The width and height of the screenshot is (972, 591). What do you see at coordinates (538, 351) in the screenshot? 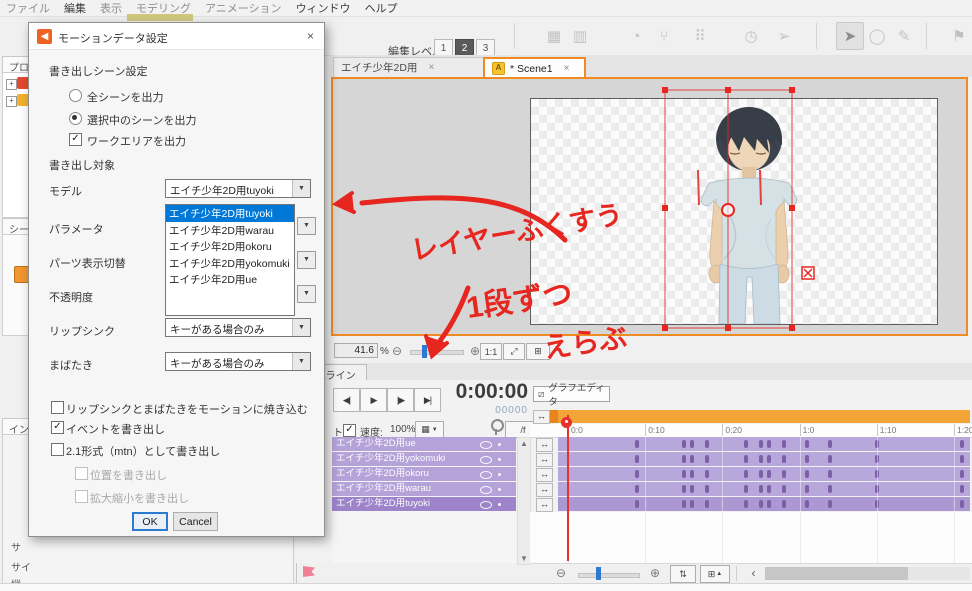
I see `grid-toggle-icon: ⊞` at bounding box center [538, 351].